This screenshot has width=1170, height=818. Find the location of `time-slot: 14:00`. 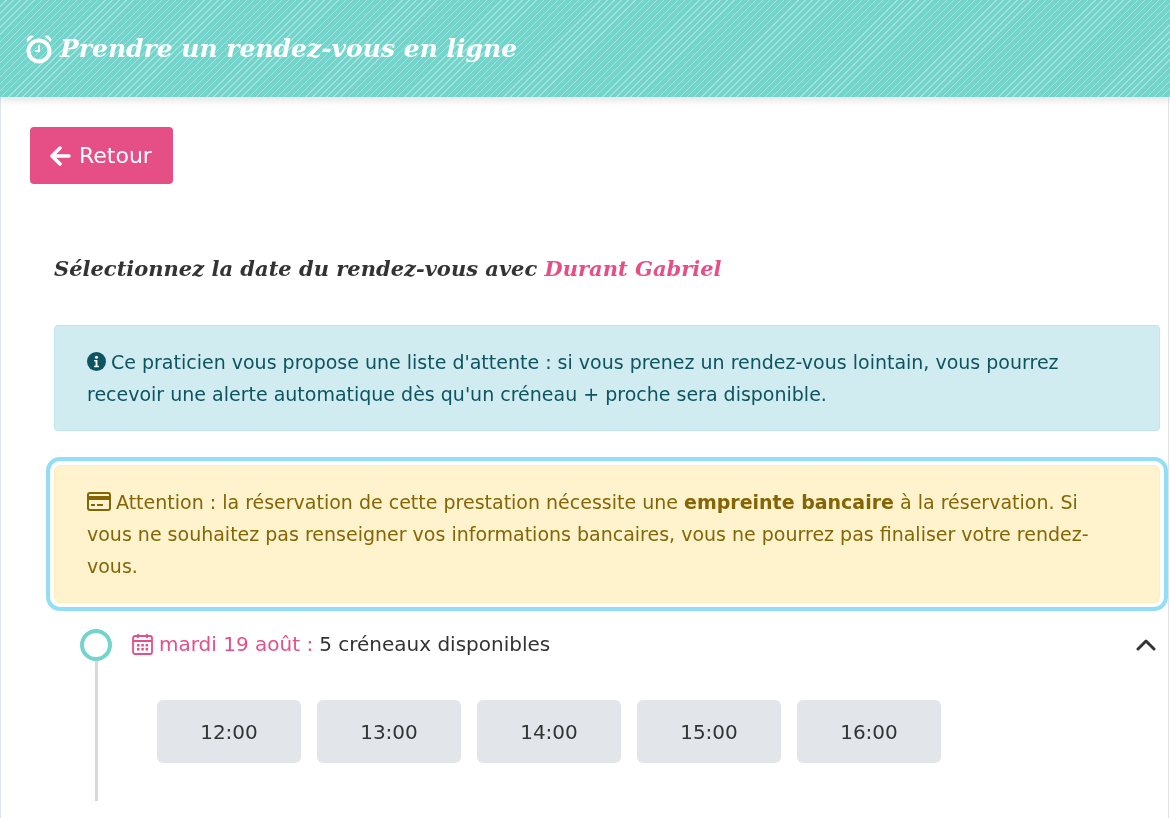

time-slot: 14:00 is located at coordinates (549, 731).